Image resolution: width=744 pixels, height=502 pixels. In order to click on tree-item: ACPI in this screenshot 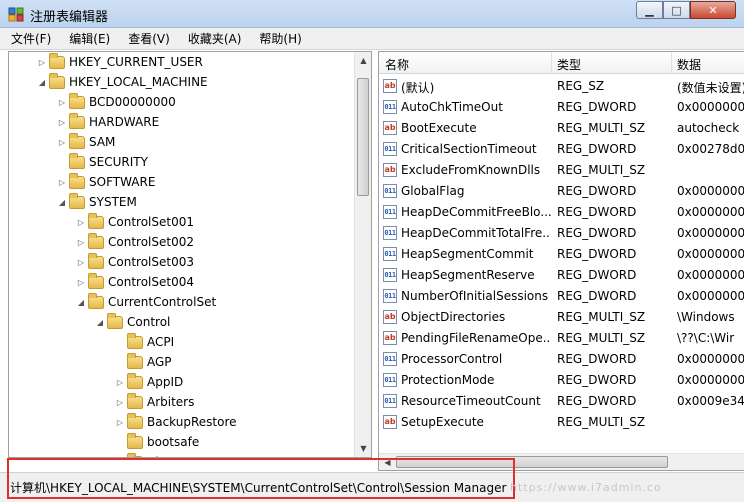, I will do `click(144, 342)`.